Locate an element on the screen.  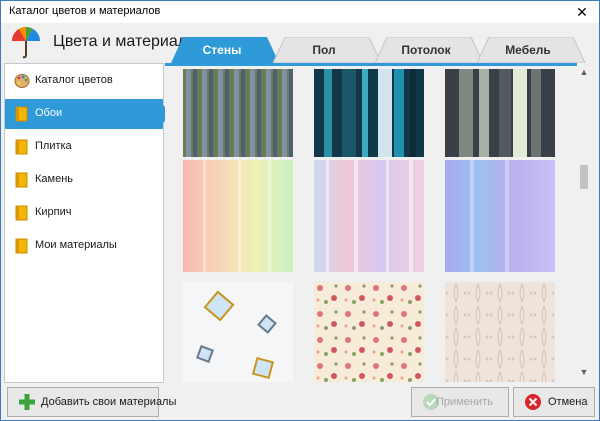
tab-bar: Стены Пол Потолок Мебель is located at coordinates (381, 50).